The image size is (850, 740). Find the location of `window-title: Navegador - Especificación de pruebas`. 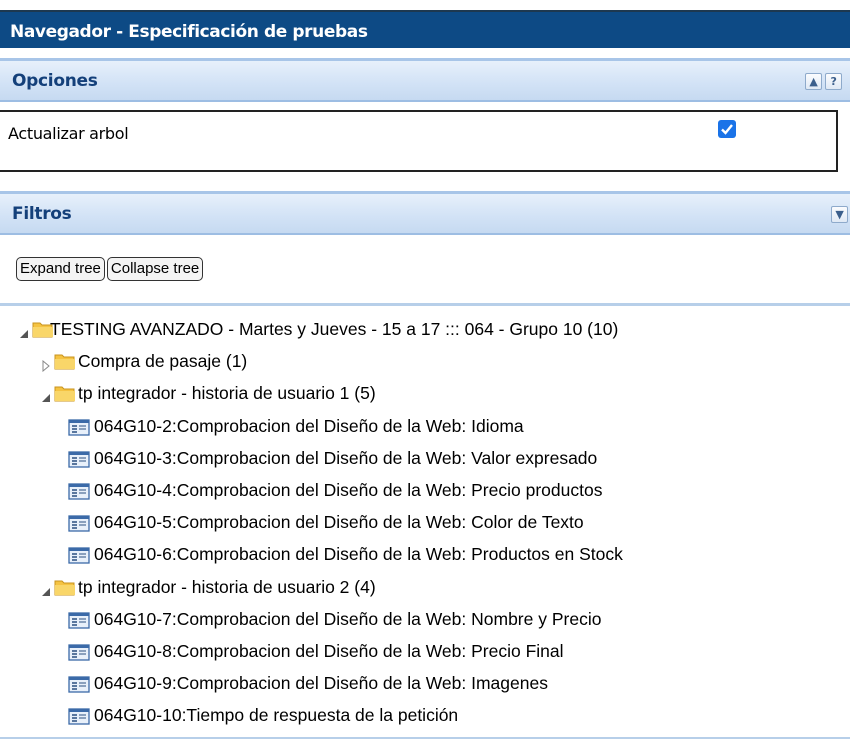

window-title: Navegador - Especificación de pruebas is located at coordinates (425, 29).